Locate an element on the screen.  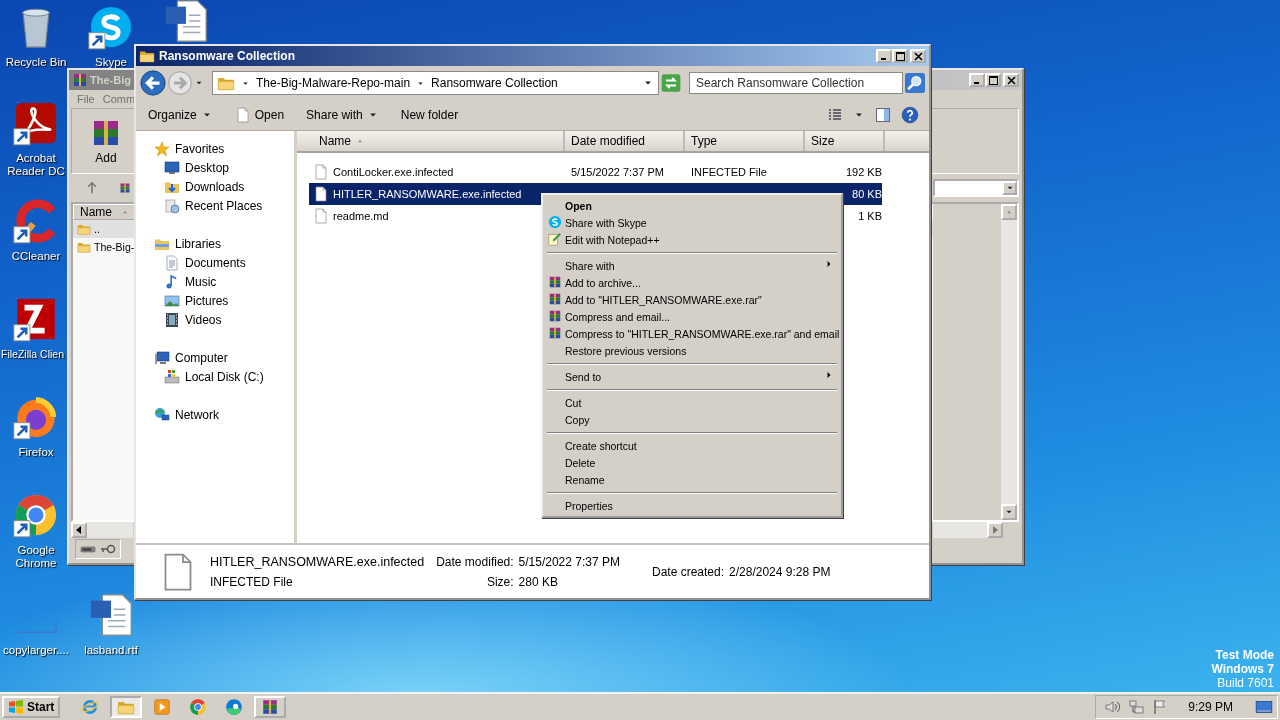
details-value: 280 KB is located at coordinates (538, 581).